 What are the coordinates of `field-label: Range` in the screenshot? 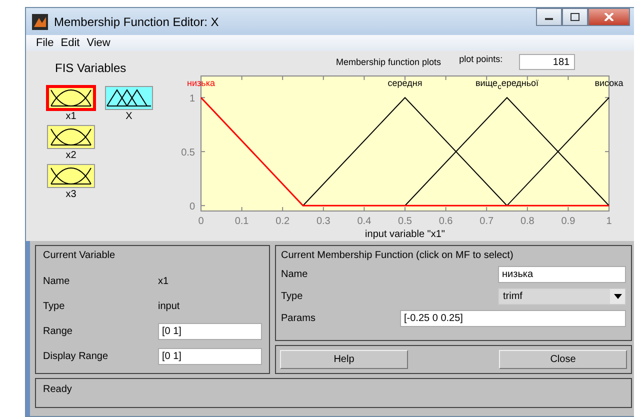 It's located at (58, 331).